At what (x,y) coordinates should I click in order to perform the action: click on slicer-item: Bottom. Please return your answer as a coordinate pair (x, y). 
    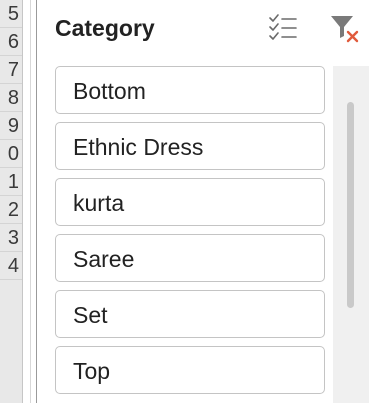
    Looking at the image, I should click on (190, 90).